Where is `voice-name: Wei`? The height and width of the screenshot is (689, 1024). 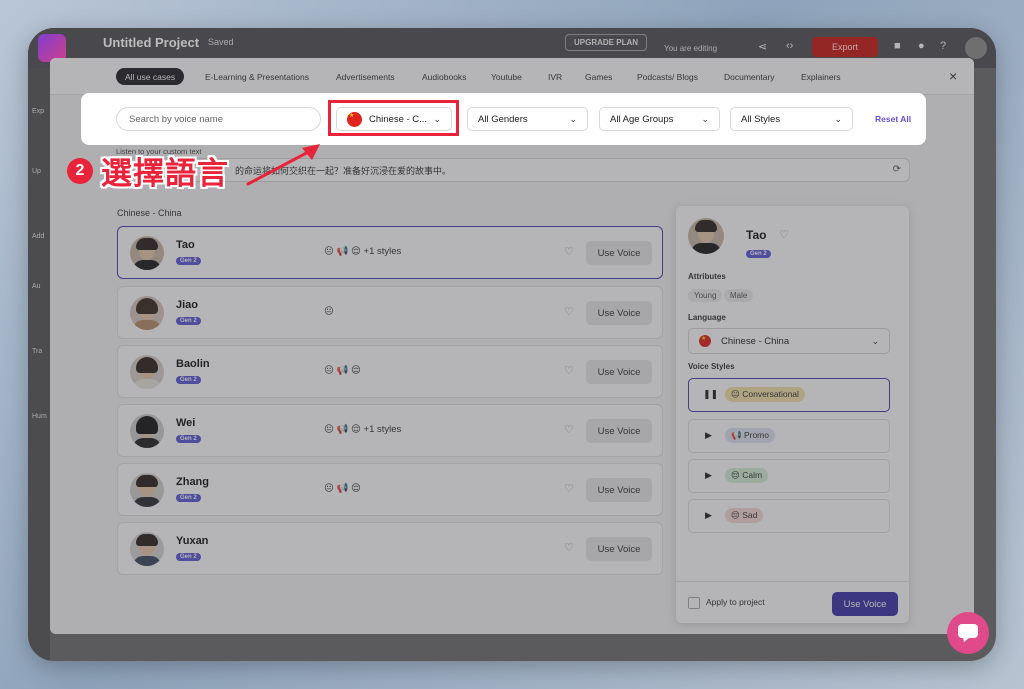
voice-name: Wei is located at coordinates (186, 423).